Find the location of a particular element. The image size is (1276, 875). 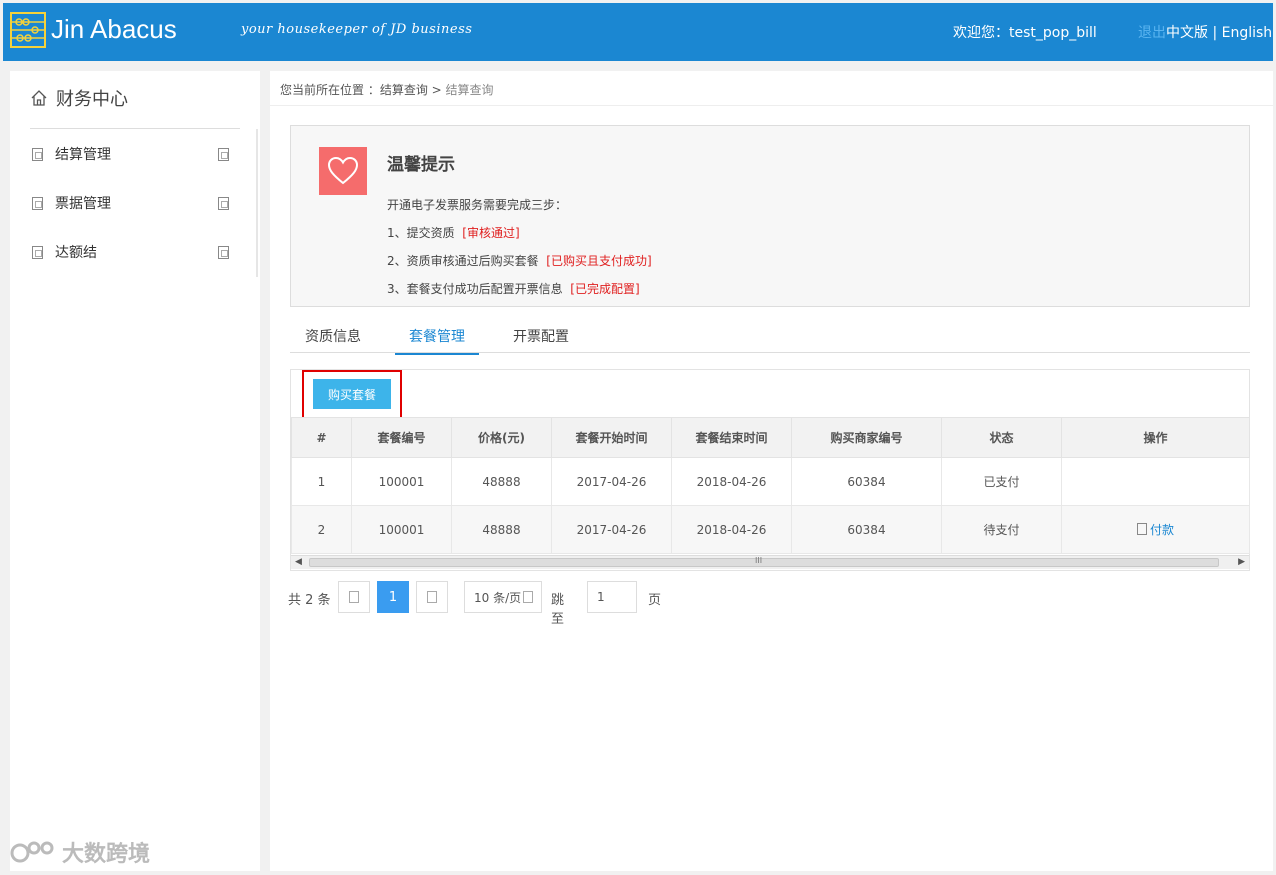

cell-index: 1 is located at coordinates (321, 481).